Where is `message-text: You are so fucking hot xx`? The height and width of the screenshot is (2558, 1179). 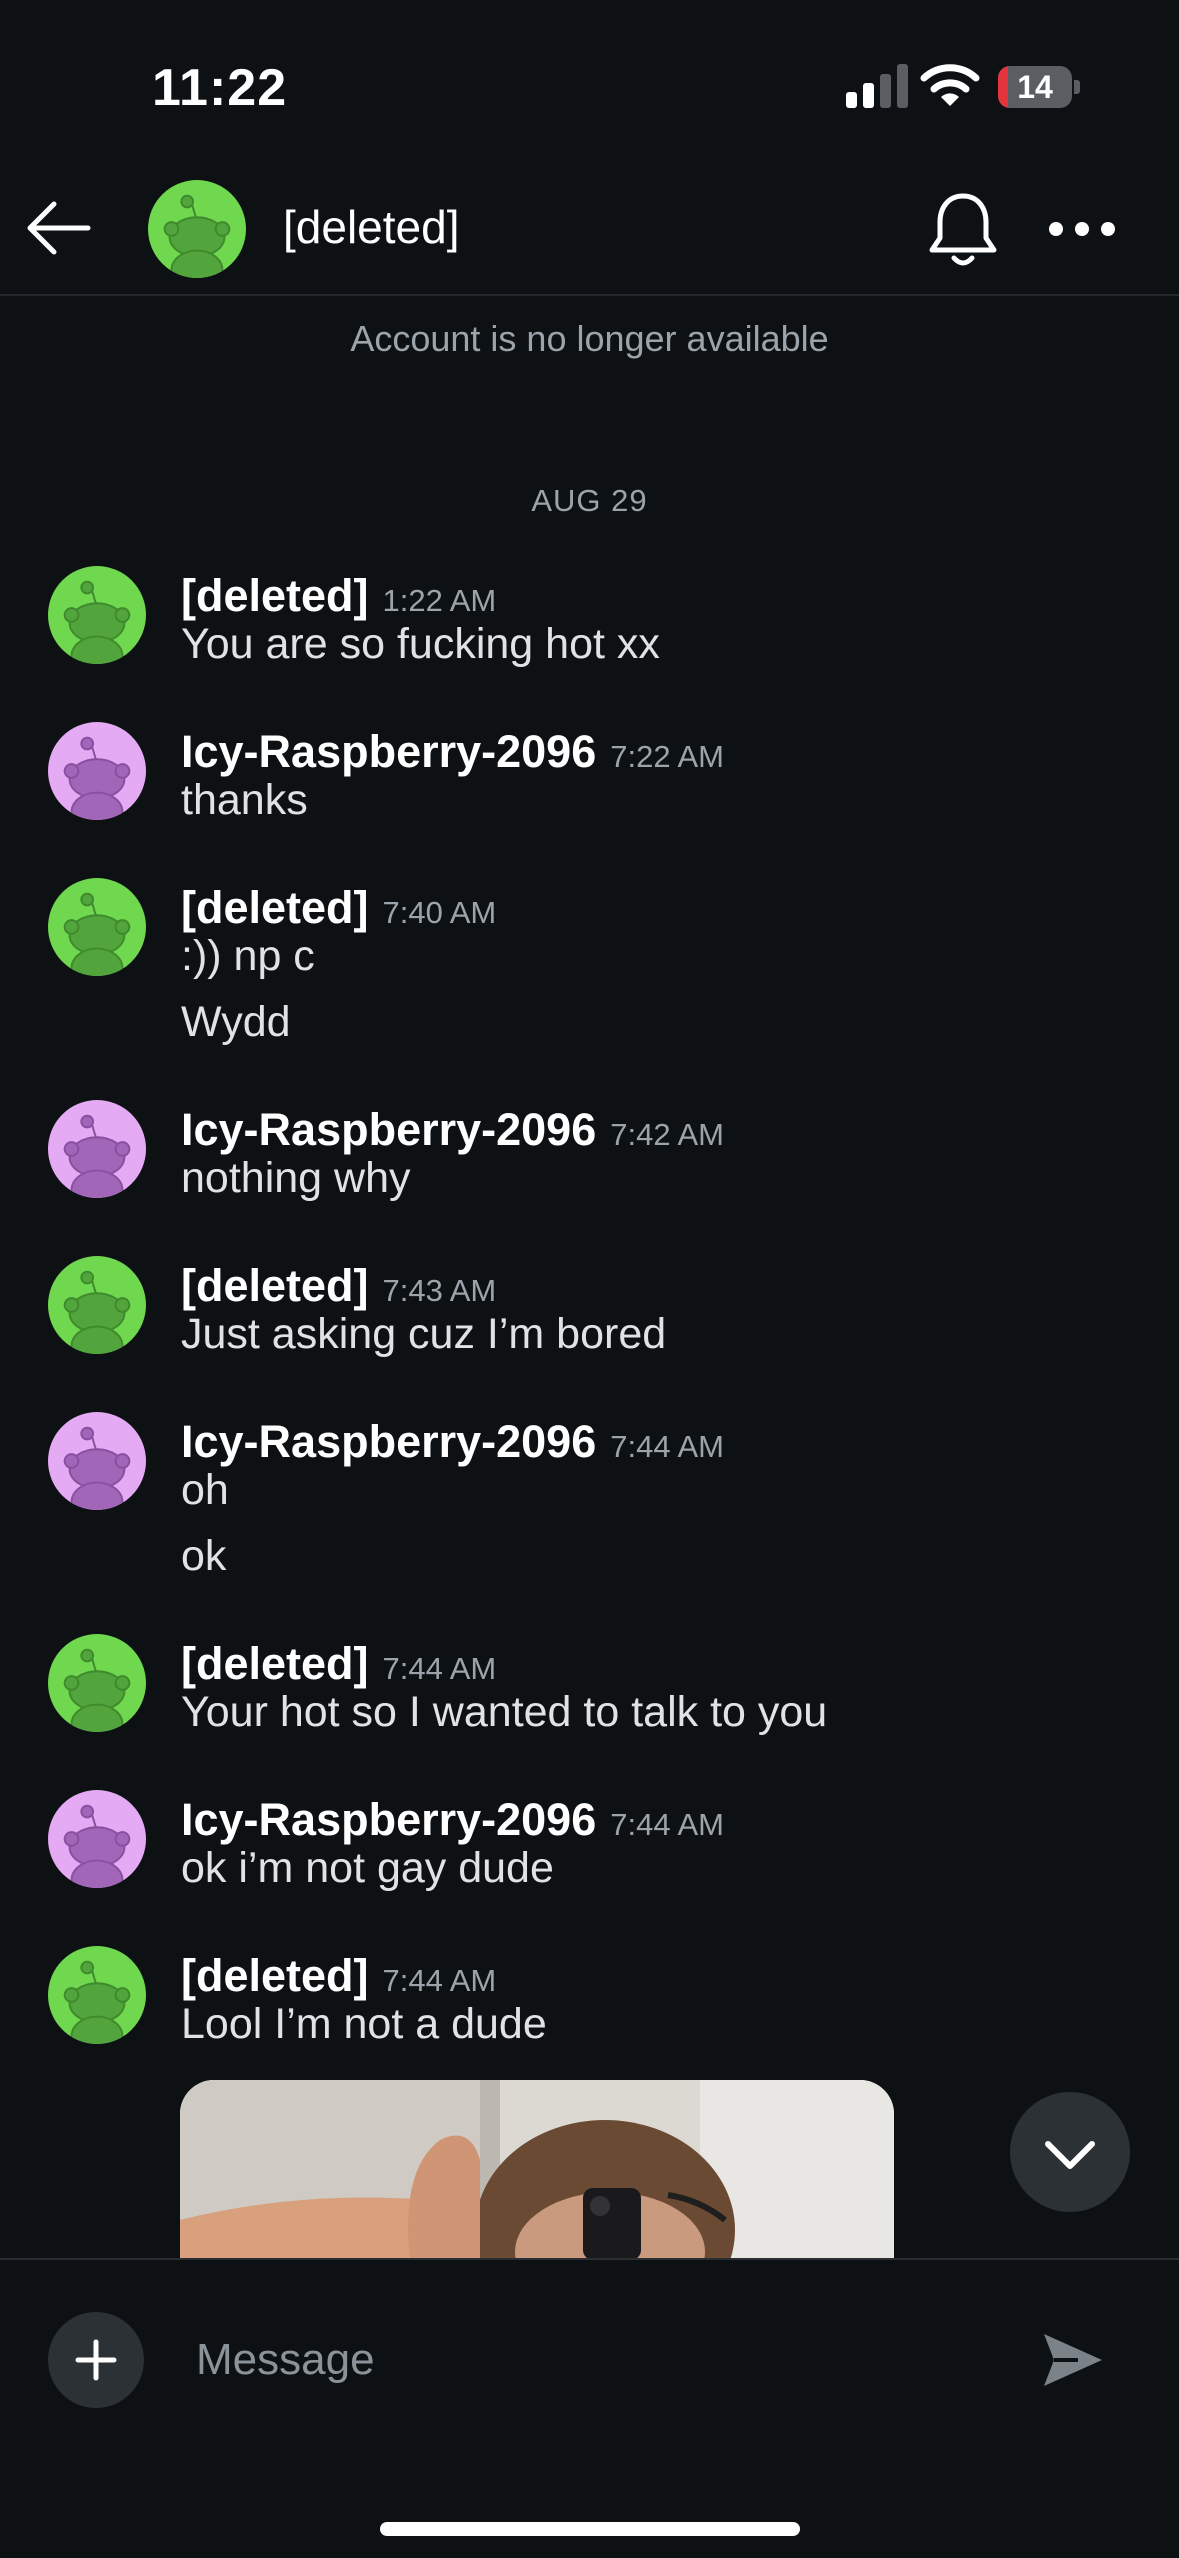 message-text: You are so fucking hot xx is located at coordinates (420, 644).